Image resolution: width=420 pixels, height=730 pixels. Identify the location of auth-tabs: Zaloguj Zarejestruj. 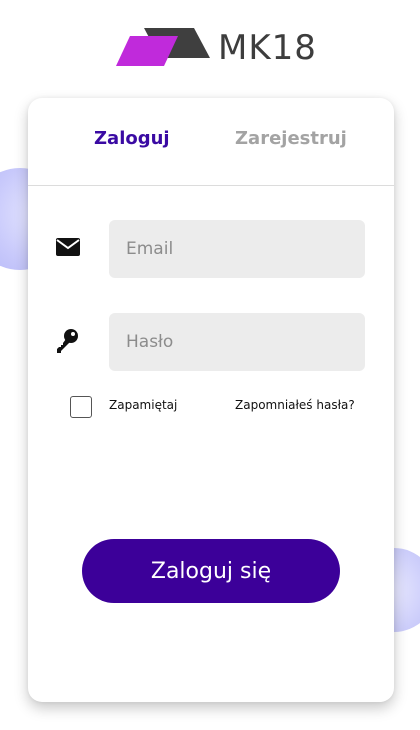
(211, 142).